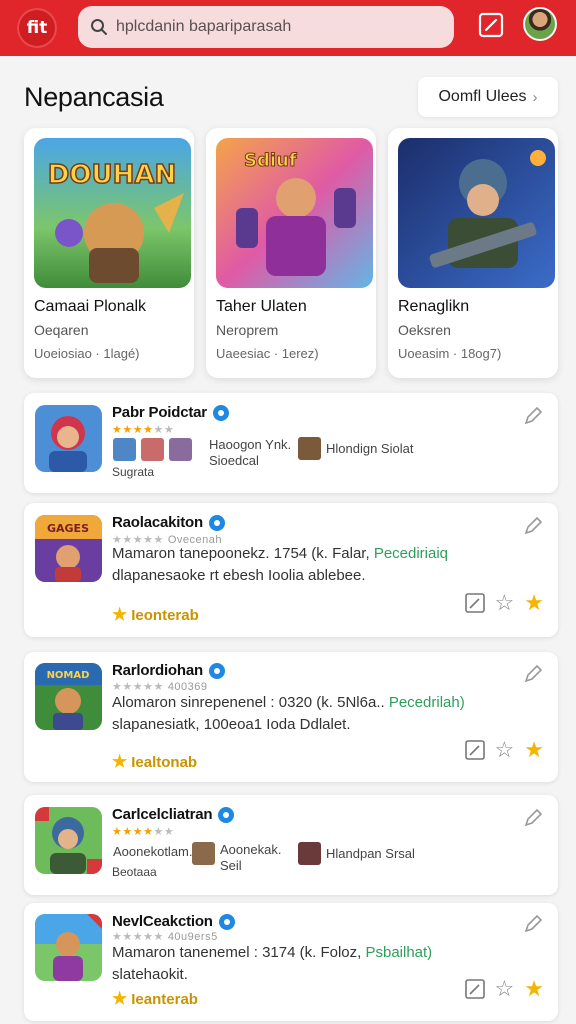  Describe the element at coordinates (133, 472) in the screenshot. I see `game-tagline: Sugrata` at that location.